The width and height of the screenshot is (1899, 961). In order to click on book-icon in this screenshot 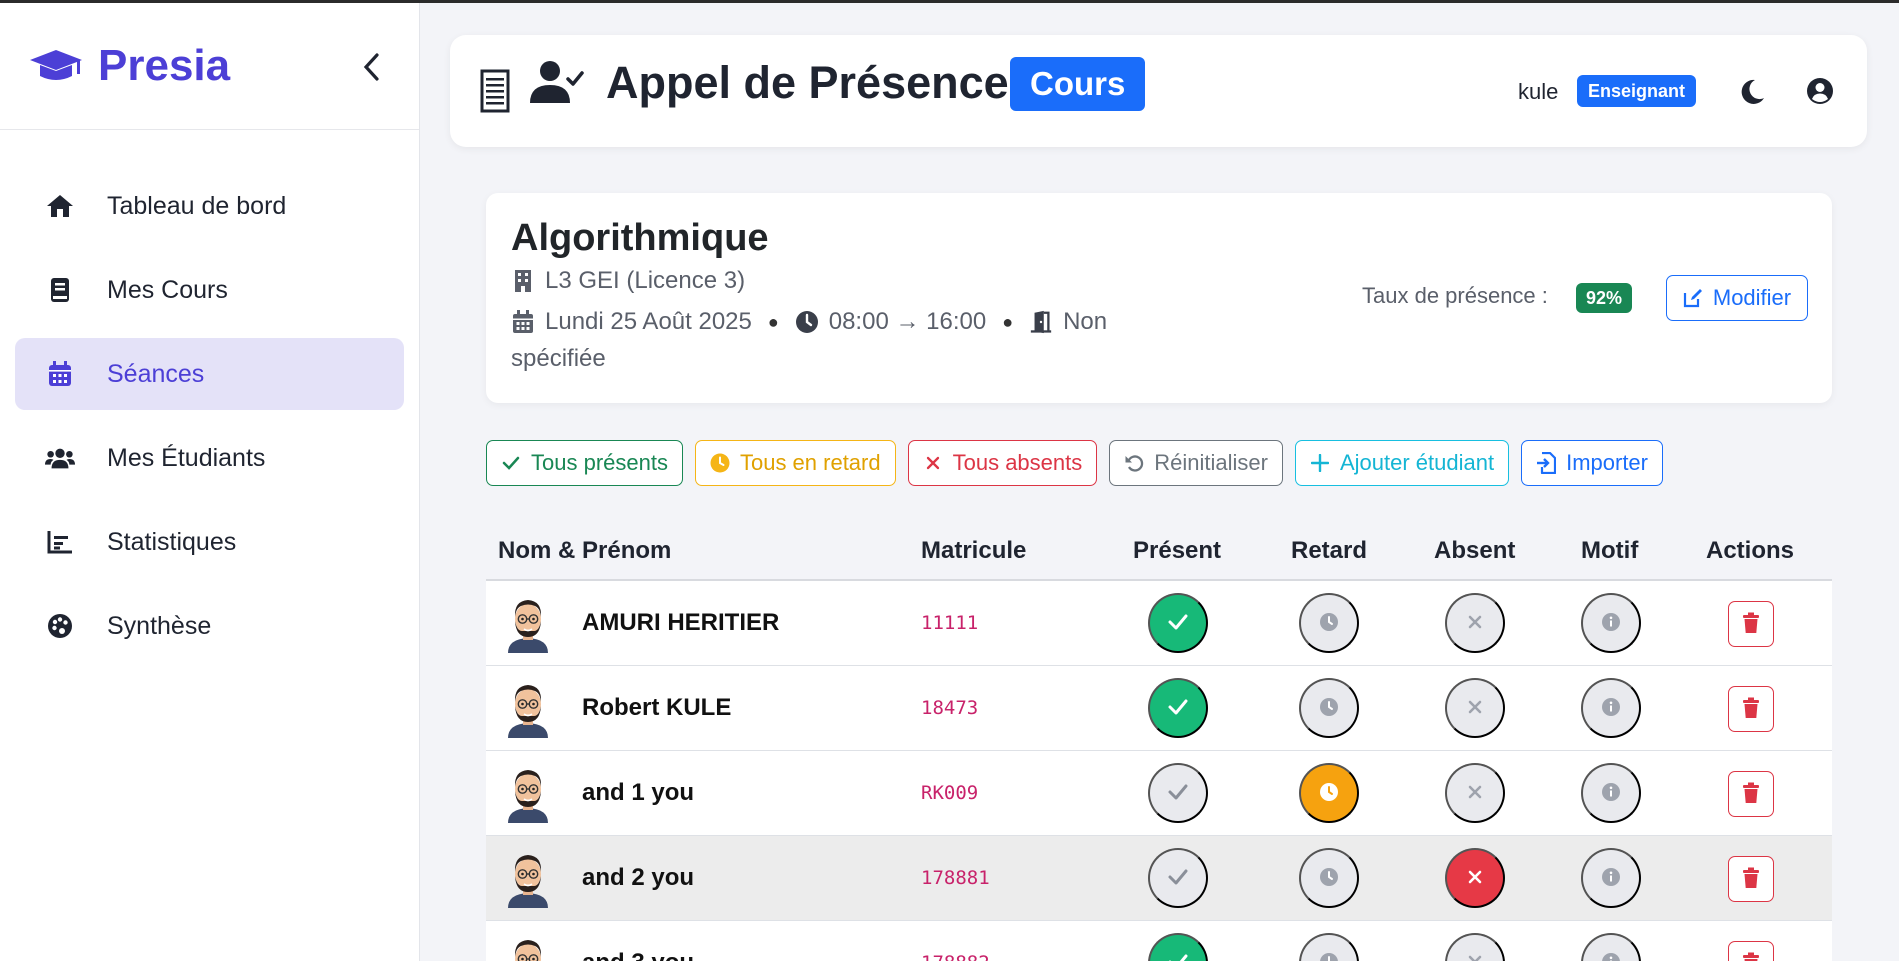, I will do `click(60, 290)`.